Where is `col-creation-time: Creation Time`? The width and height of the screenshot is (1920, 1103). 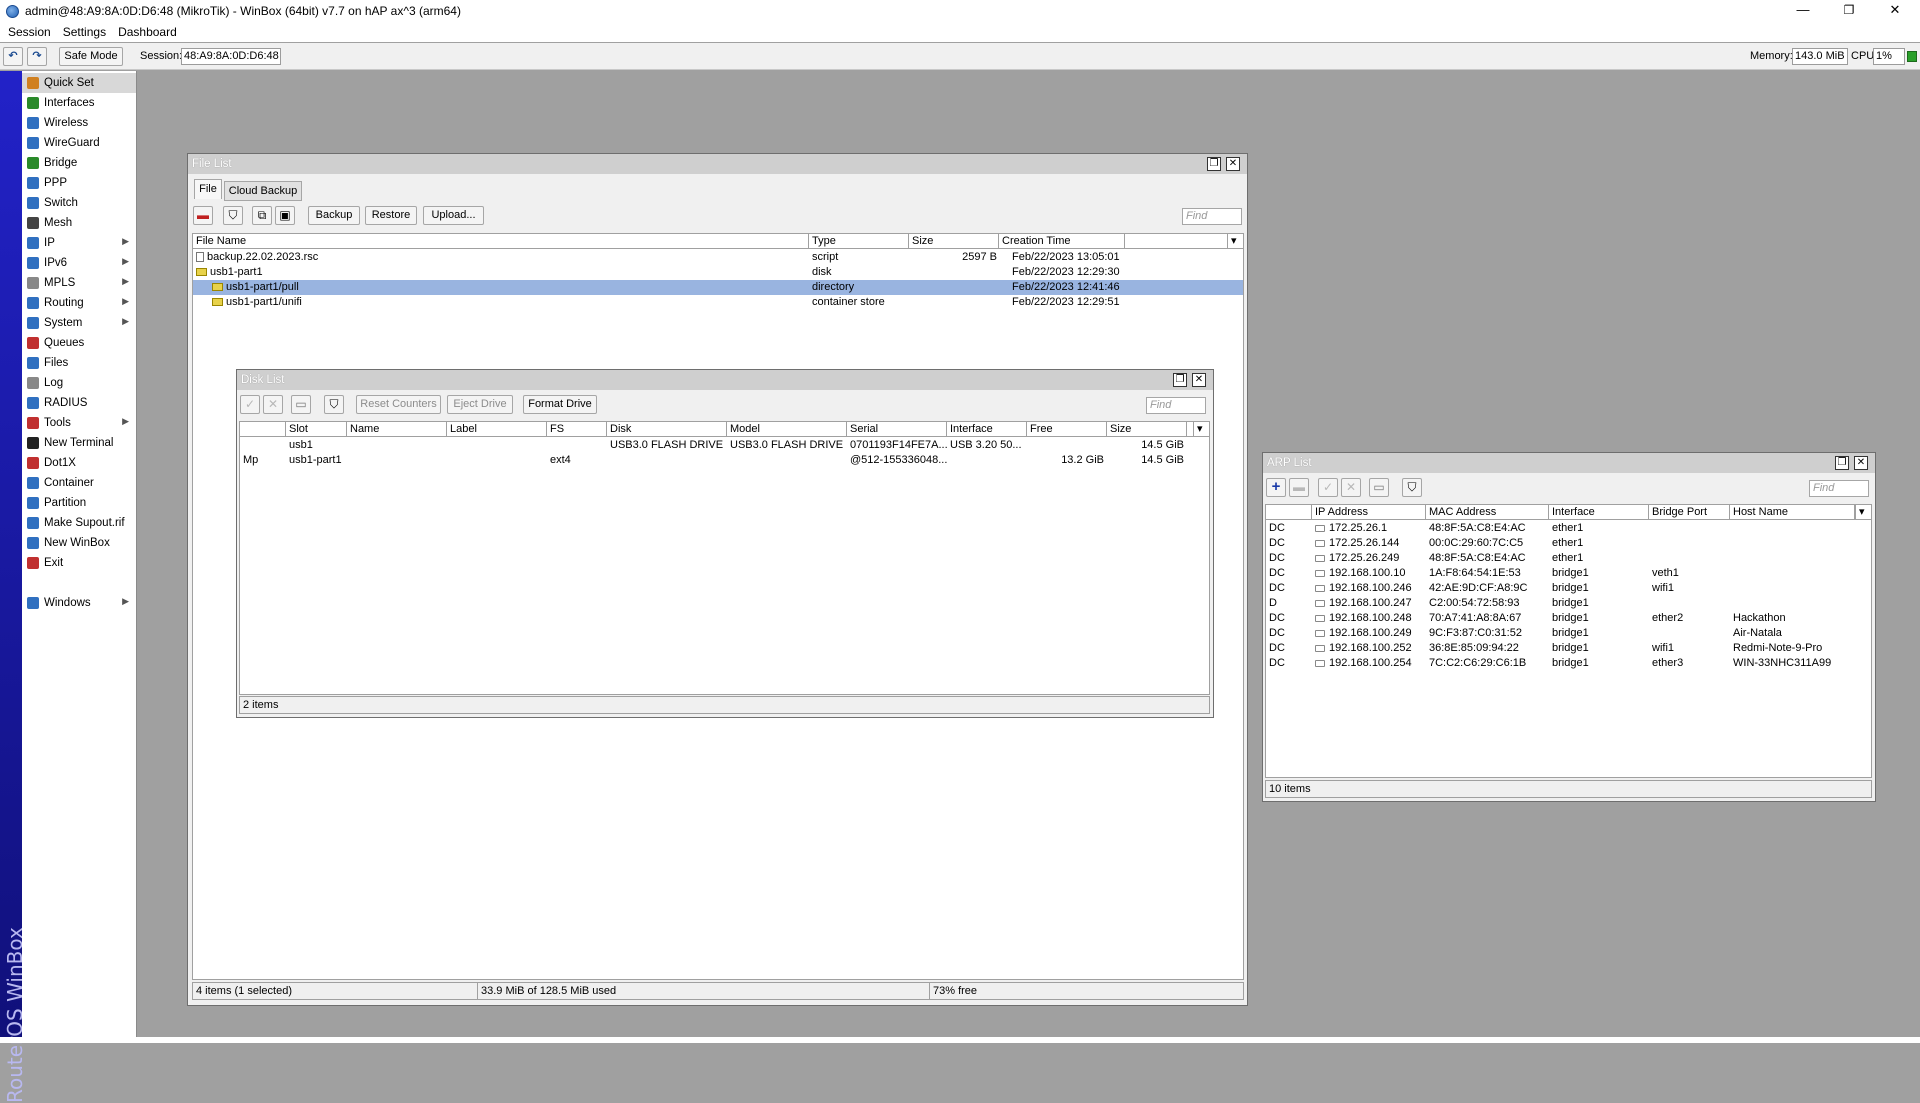 col-creation-time: Creation Time is located at coordinates (1062, 241).